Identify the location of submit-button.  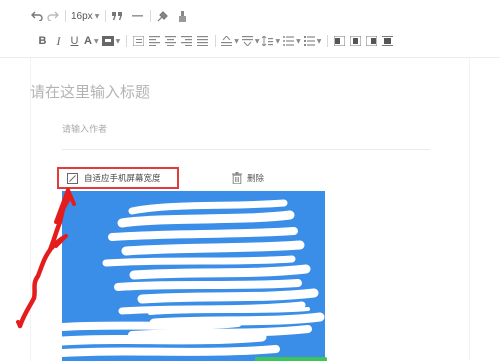
(291, 359).